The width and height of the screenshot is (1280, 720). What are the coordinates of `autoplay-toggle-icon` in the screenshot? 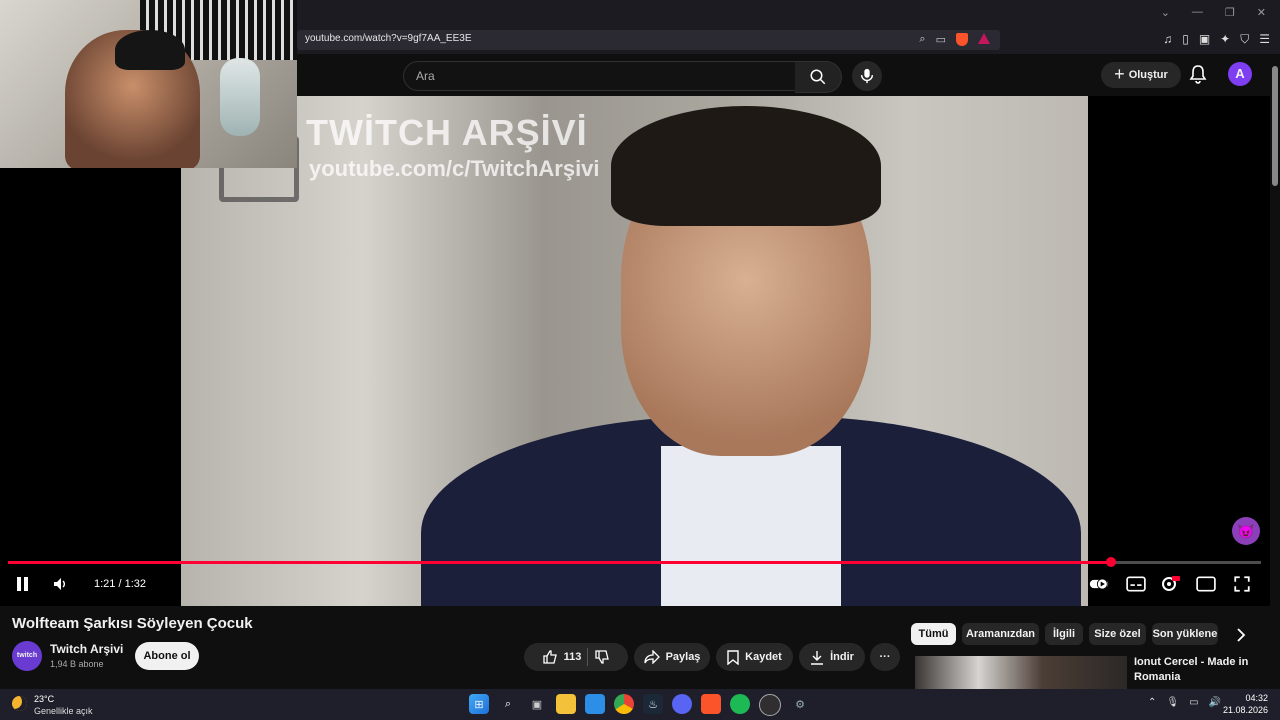 It's located at (1099, 584).